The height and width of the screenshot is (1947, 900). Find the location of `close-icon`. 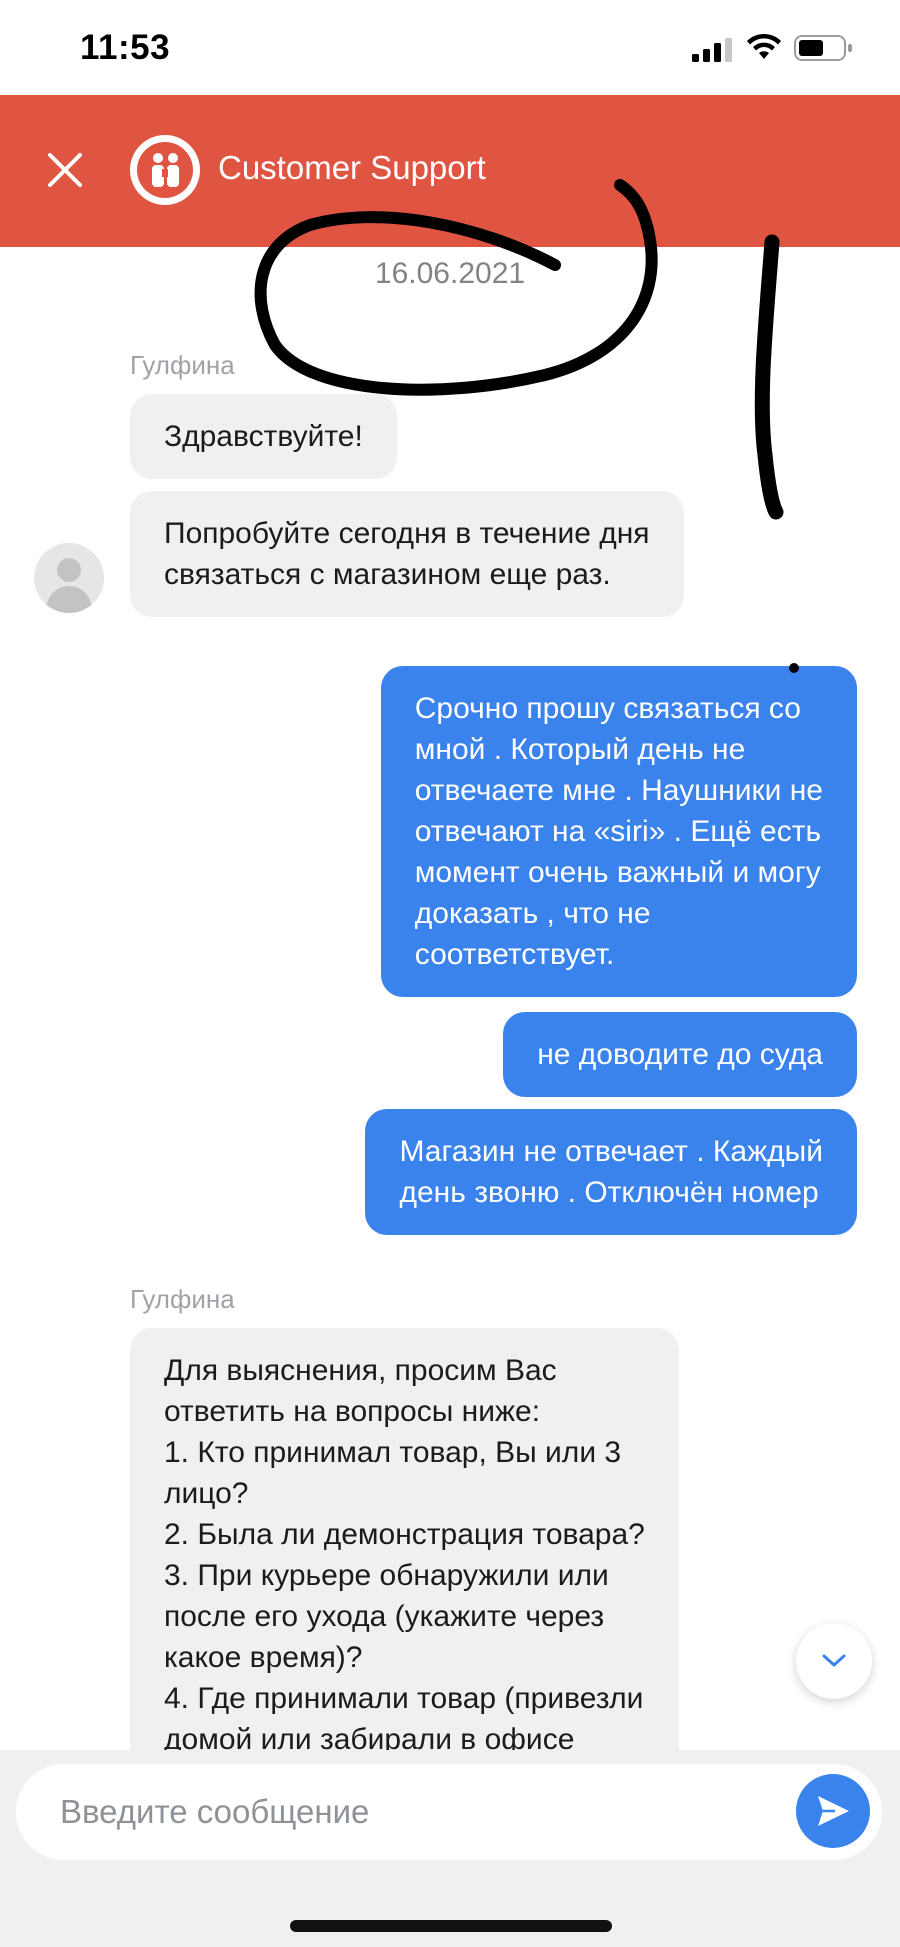

close-icon is located at coordinates (65, 170).